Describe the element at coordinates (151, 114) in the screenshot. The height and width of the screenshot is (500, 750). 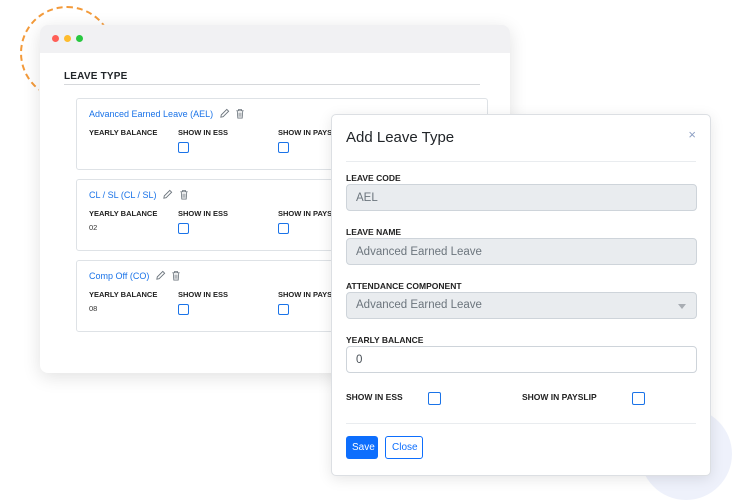
I see `leave-card-name-link: Advanced Earned Leave (AEL)` at that location.